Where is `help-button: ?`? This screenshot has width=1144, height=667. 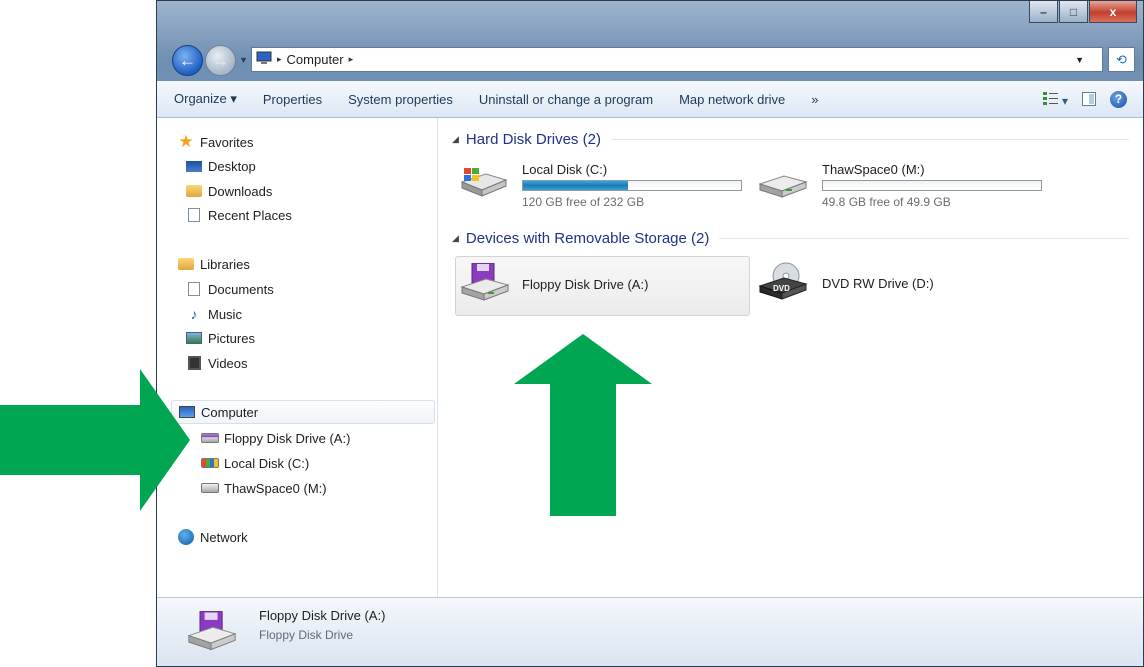
help-button: ? is located at coordinates (1118, 99).